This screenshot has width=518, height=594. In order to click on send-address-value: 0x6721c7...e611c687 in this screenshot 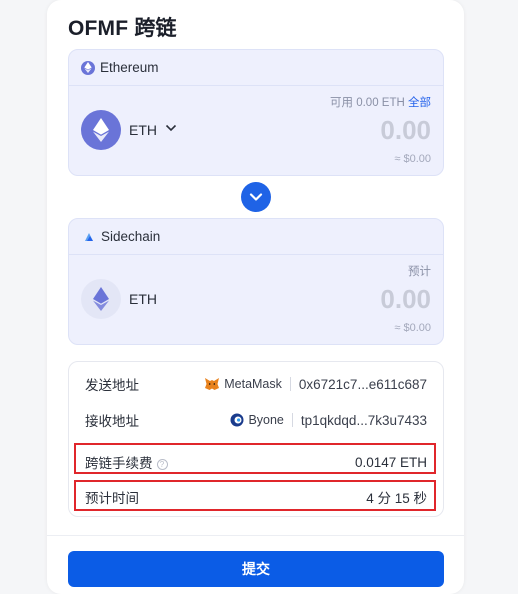, I will do `click(362, 384)`.